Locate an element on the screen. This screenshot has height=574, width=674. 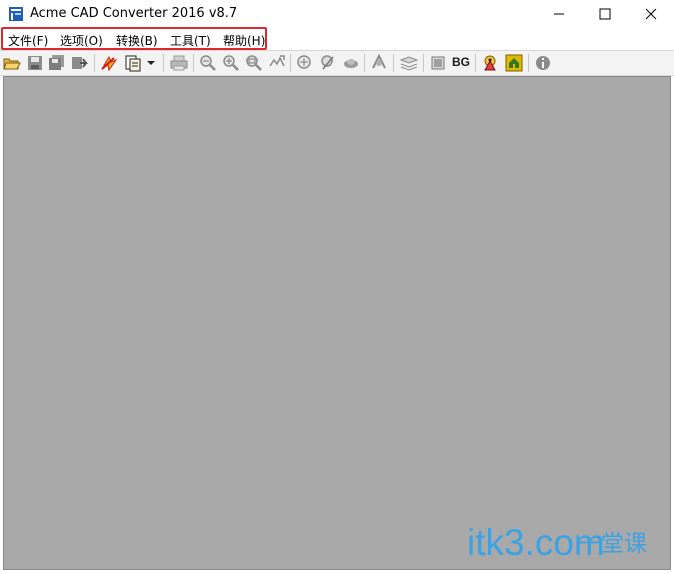
background-toggle-icon is located at coordinates (438, 63).